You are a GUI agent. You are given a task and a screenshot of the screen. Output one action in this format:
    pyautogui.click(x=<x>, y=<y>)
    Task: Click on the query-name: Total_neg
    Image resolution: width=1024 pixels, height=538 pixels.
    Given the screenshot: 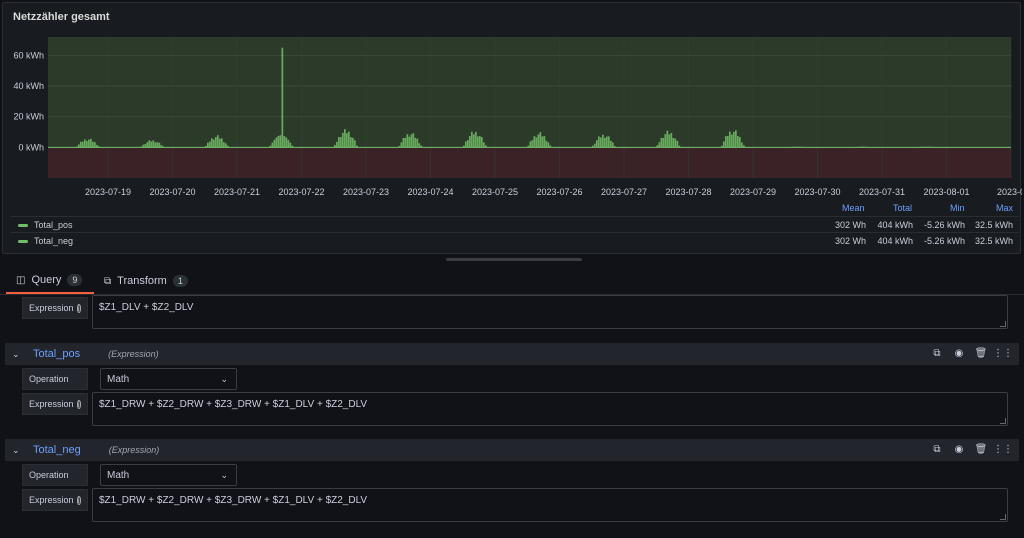 What is the action you would take?
    pyautogui.click(x=57, y=450)
    